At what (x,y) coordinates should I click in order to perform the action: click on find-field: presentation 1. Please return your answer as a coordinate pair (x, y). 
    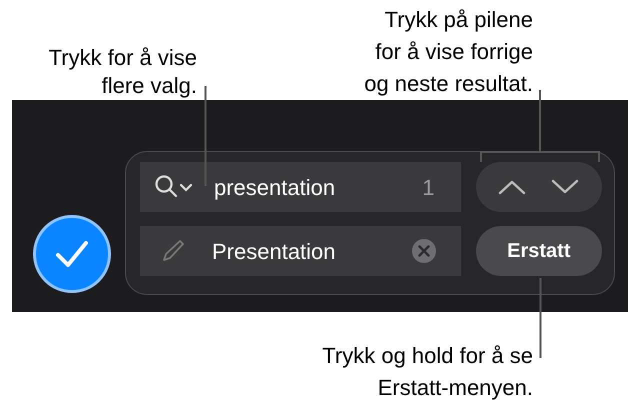
    Looking at the image, I should click on (300, 187).